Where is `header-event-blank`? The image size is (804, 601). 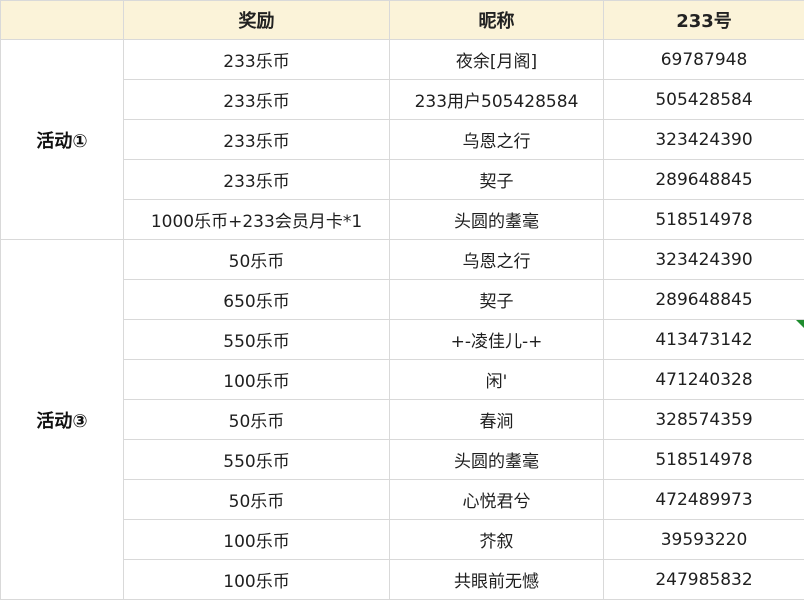 header-event-blank is located at coordinates (62, 20).